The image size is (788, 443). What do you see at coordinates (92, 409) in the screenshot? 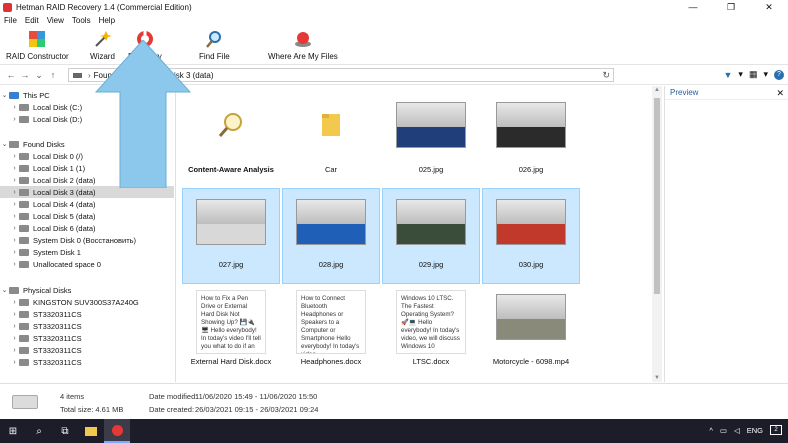
I see `total-size: Total size: 4.61 MB` at bounding box center [92, 409].